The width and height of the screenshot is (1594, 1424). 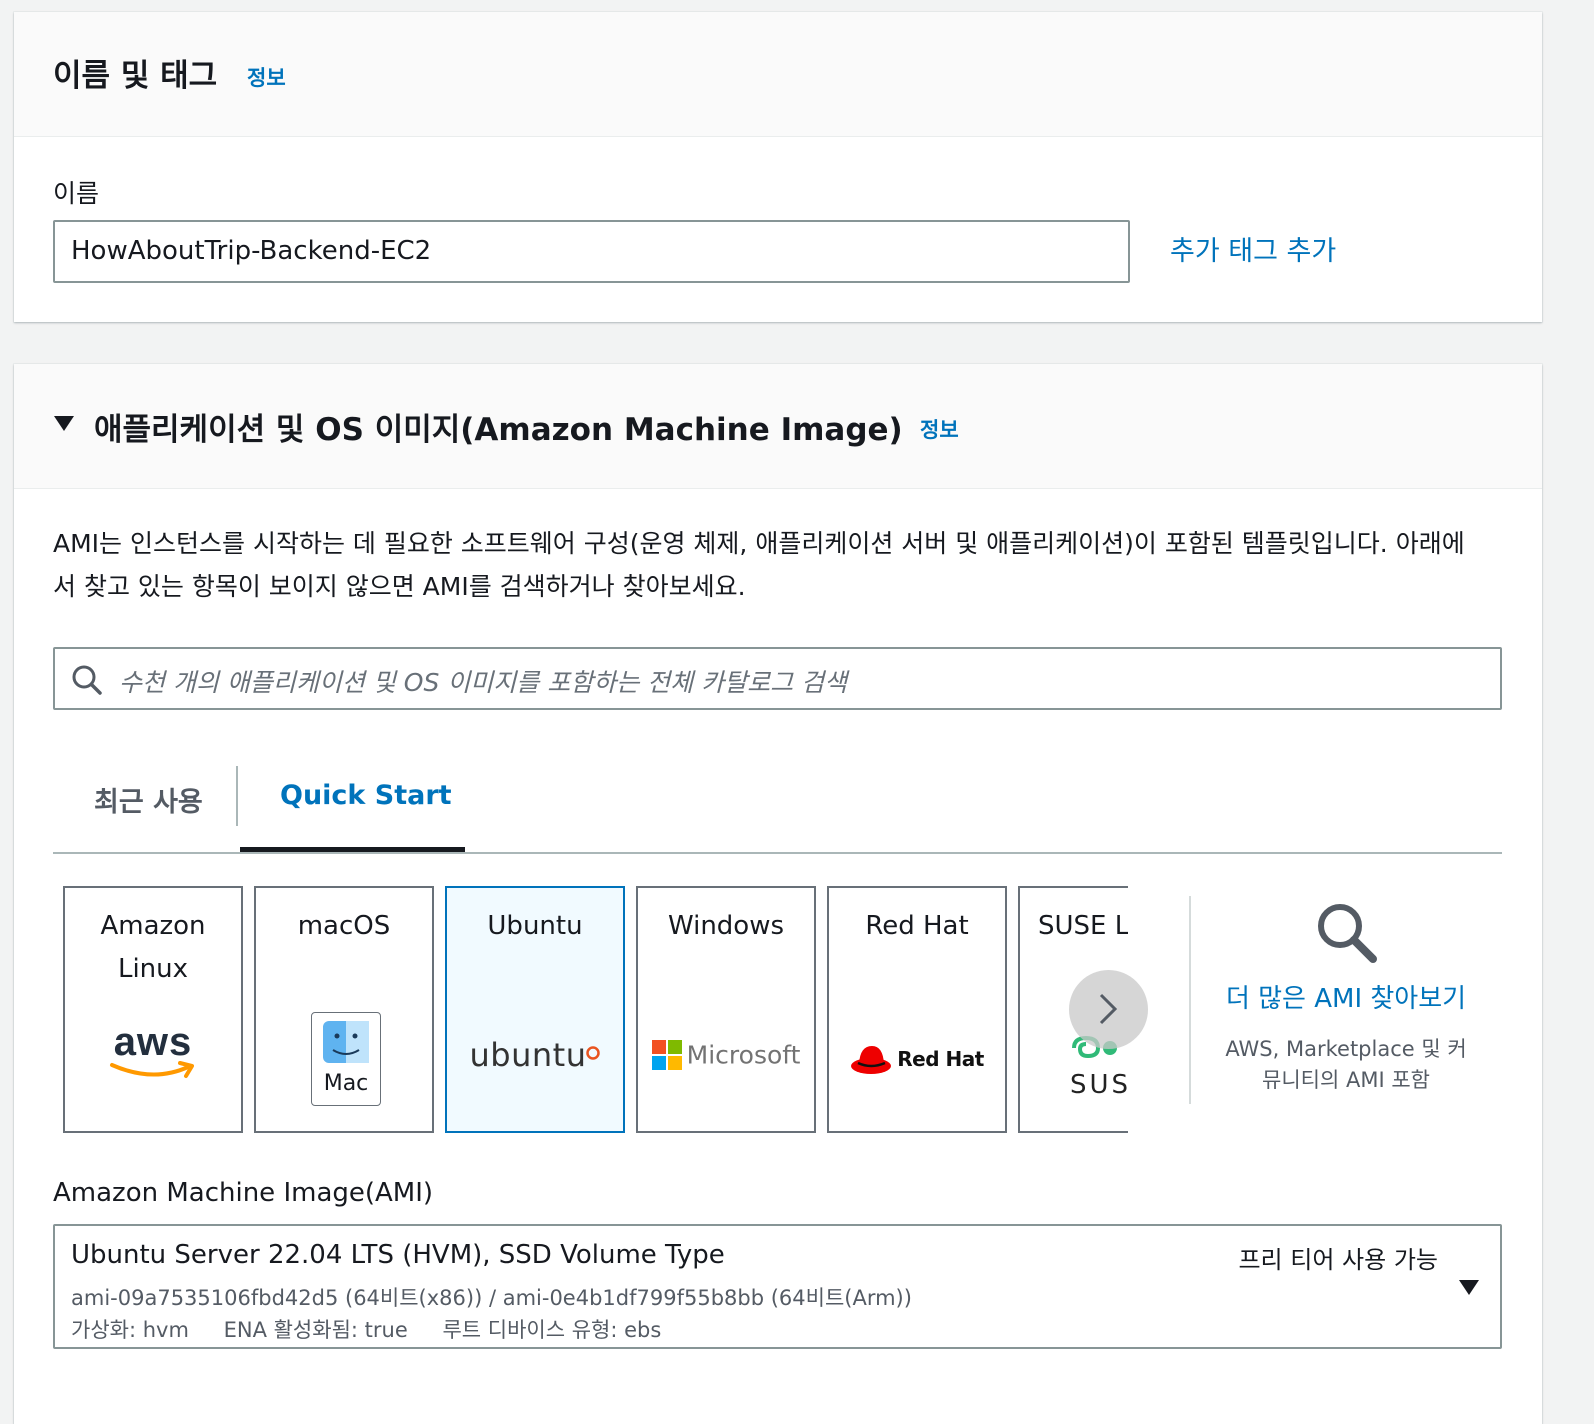 I want to click on subtext-line: 뮤니티의 AMI 포함, so click(x=1346, y=1080).